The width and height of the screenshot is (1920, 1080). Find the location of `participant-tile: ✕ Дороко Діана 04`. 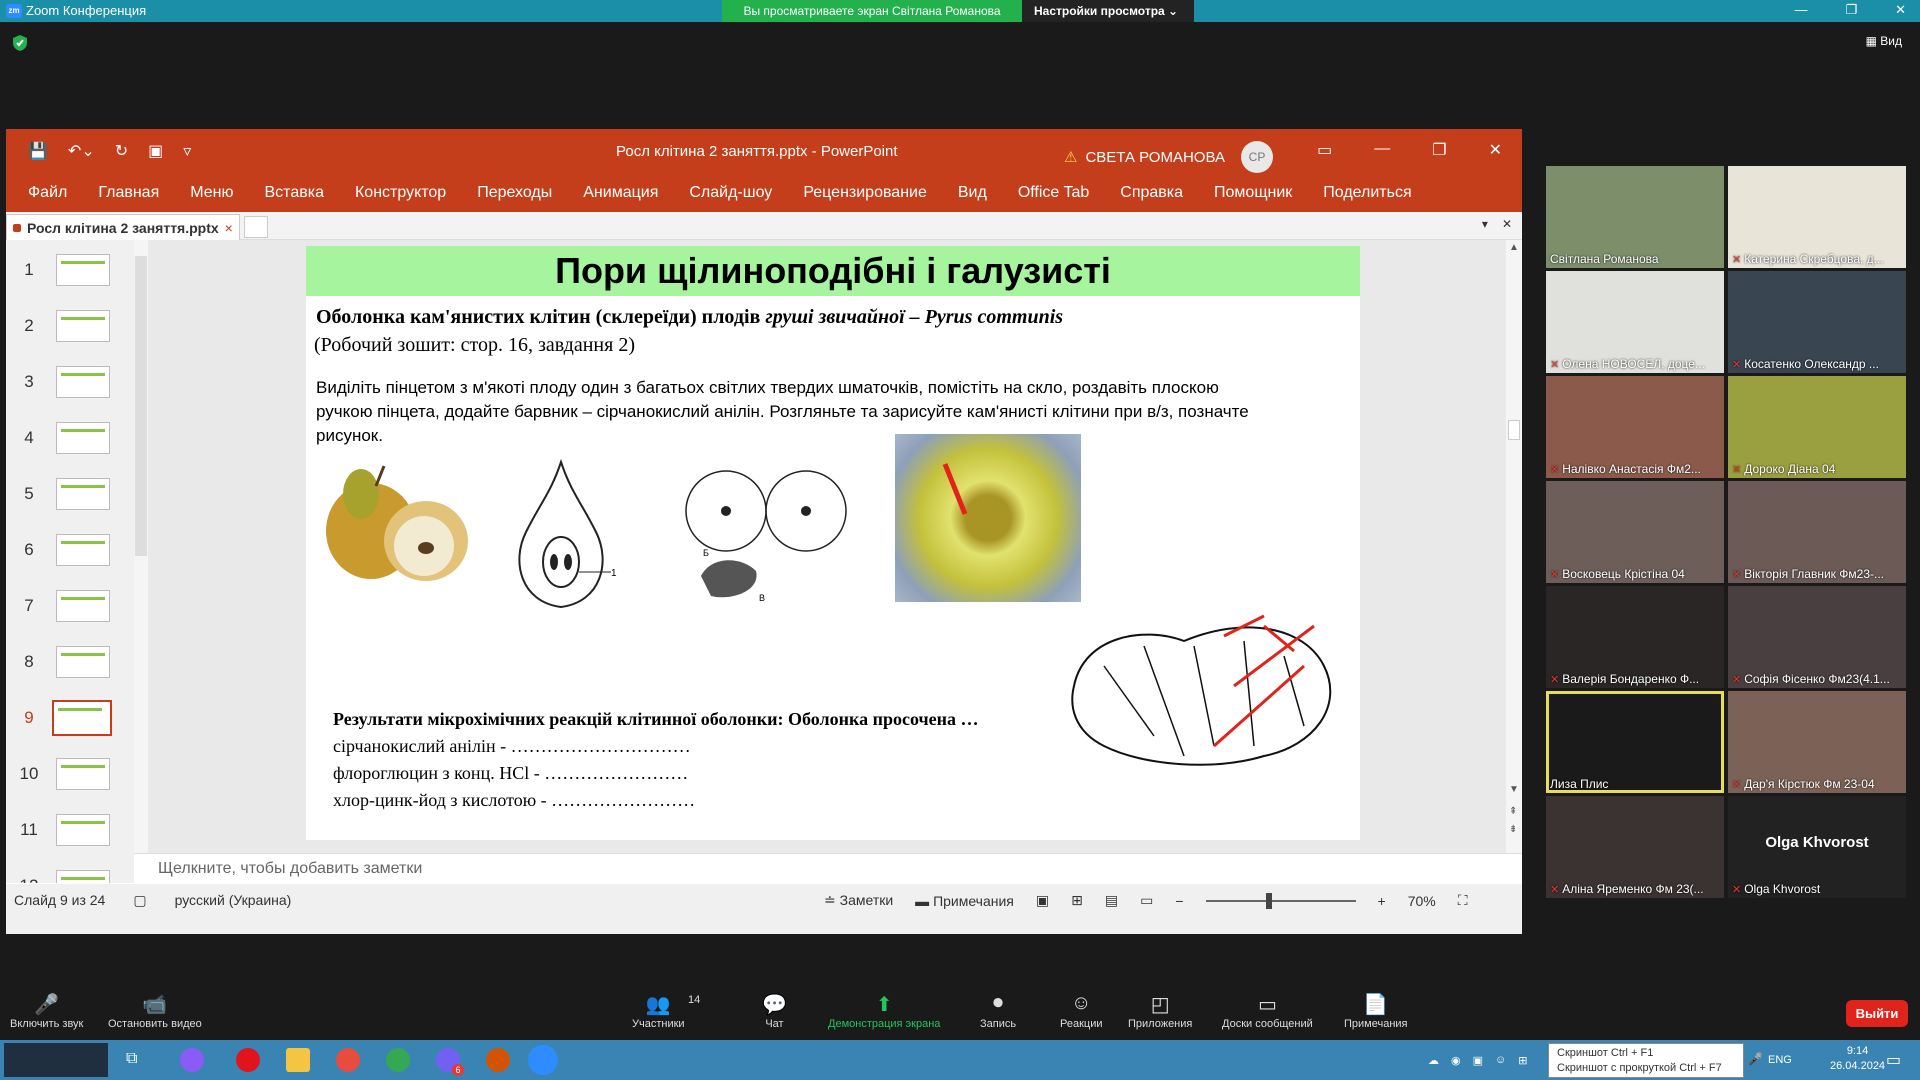

participant-tile: ✕ Дороко Діана 04 is located at coordinates (1817, 427).